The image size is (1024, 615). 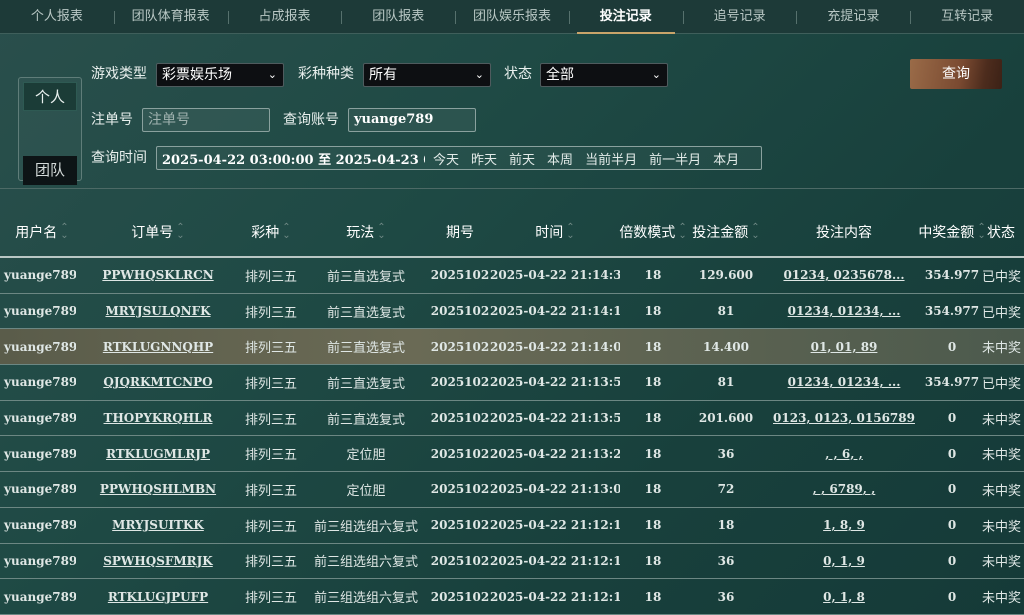 What do you see at coordinates (284, 16) in the screenshot?
I see `tab-2: 占成报表` at bounding box center [284, 16].